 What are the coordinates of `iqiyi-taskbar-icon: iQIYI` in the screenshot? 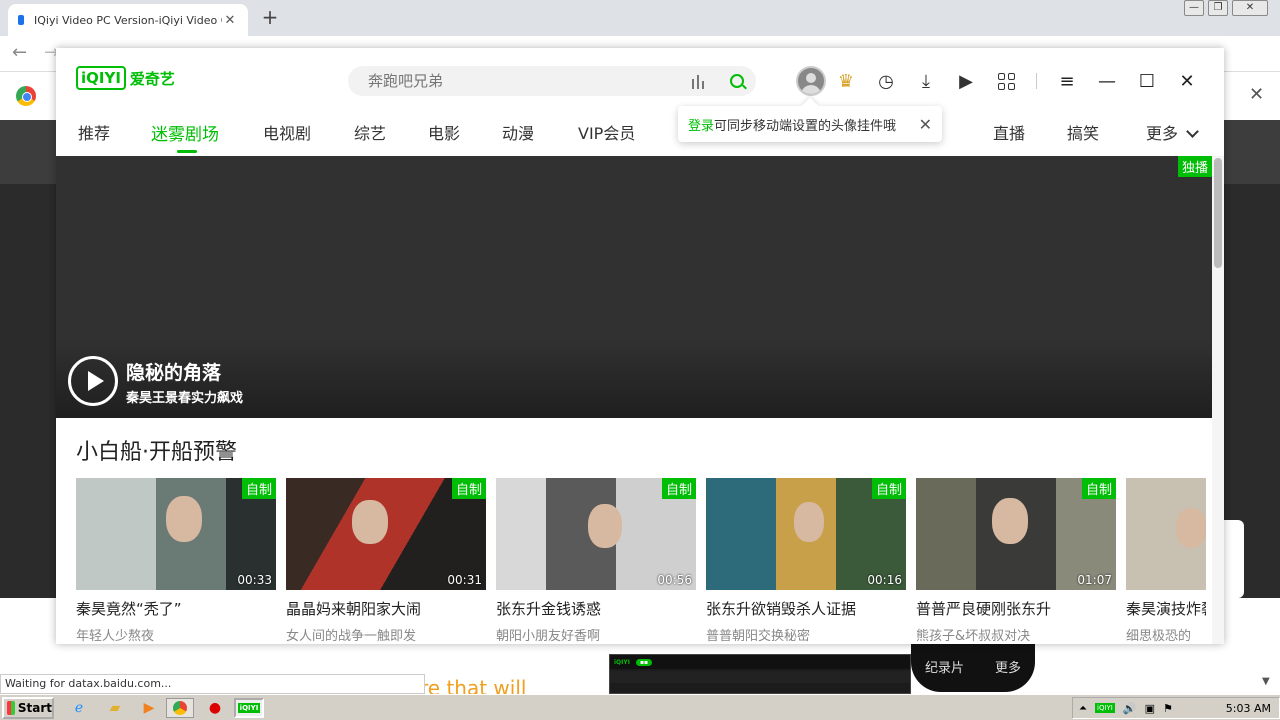 It's located at (249, 708).